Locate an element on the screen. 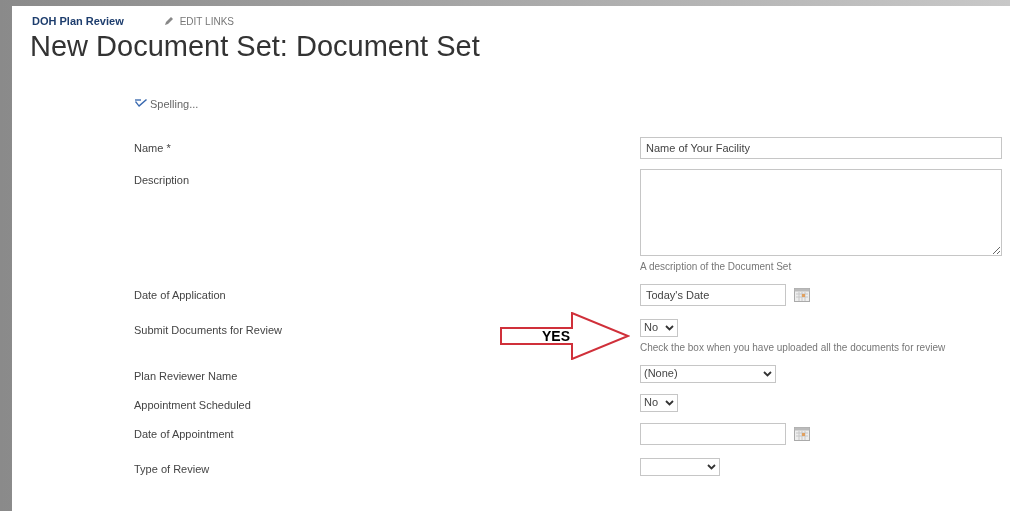 The image size is (1010, 511). text-field: Name of Your Facility is located at coordinates (821, 147).